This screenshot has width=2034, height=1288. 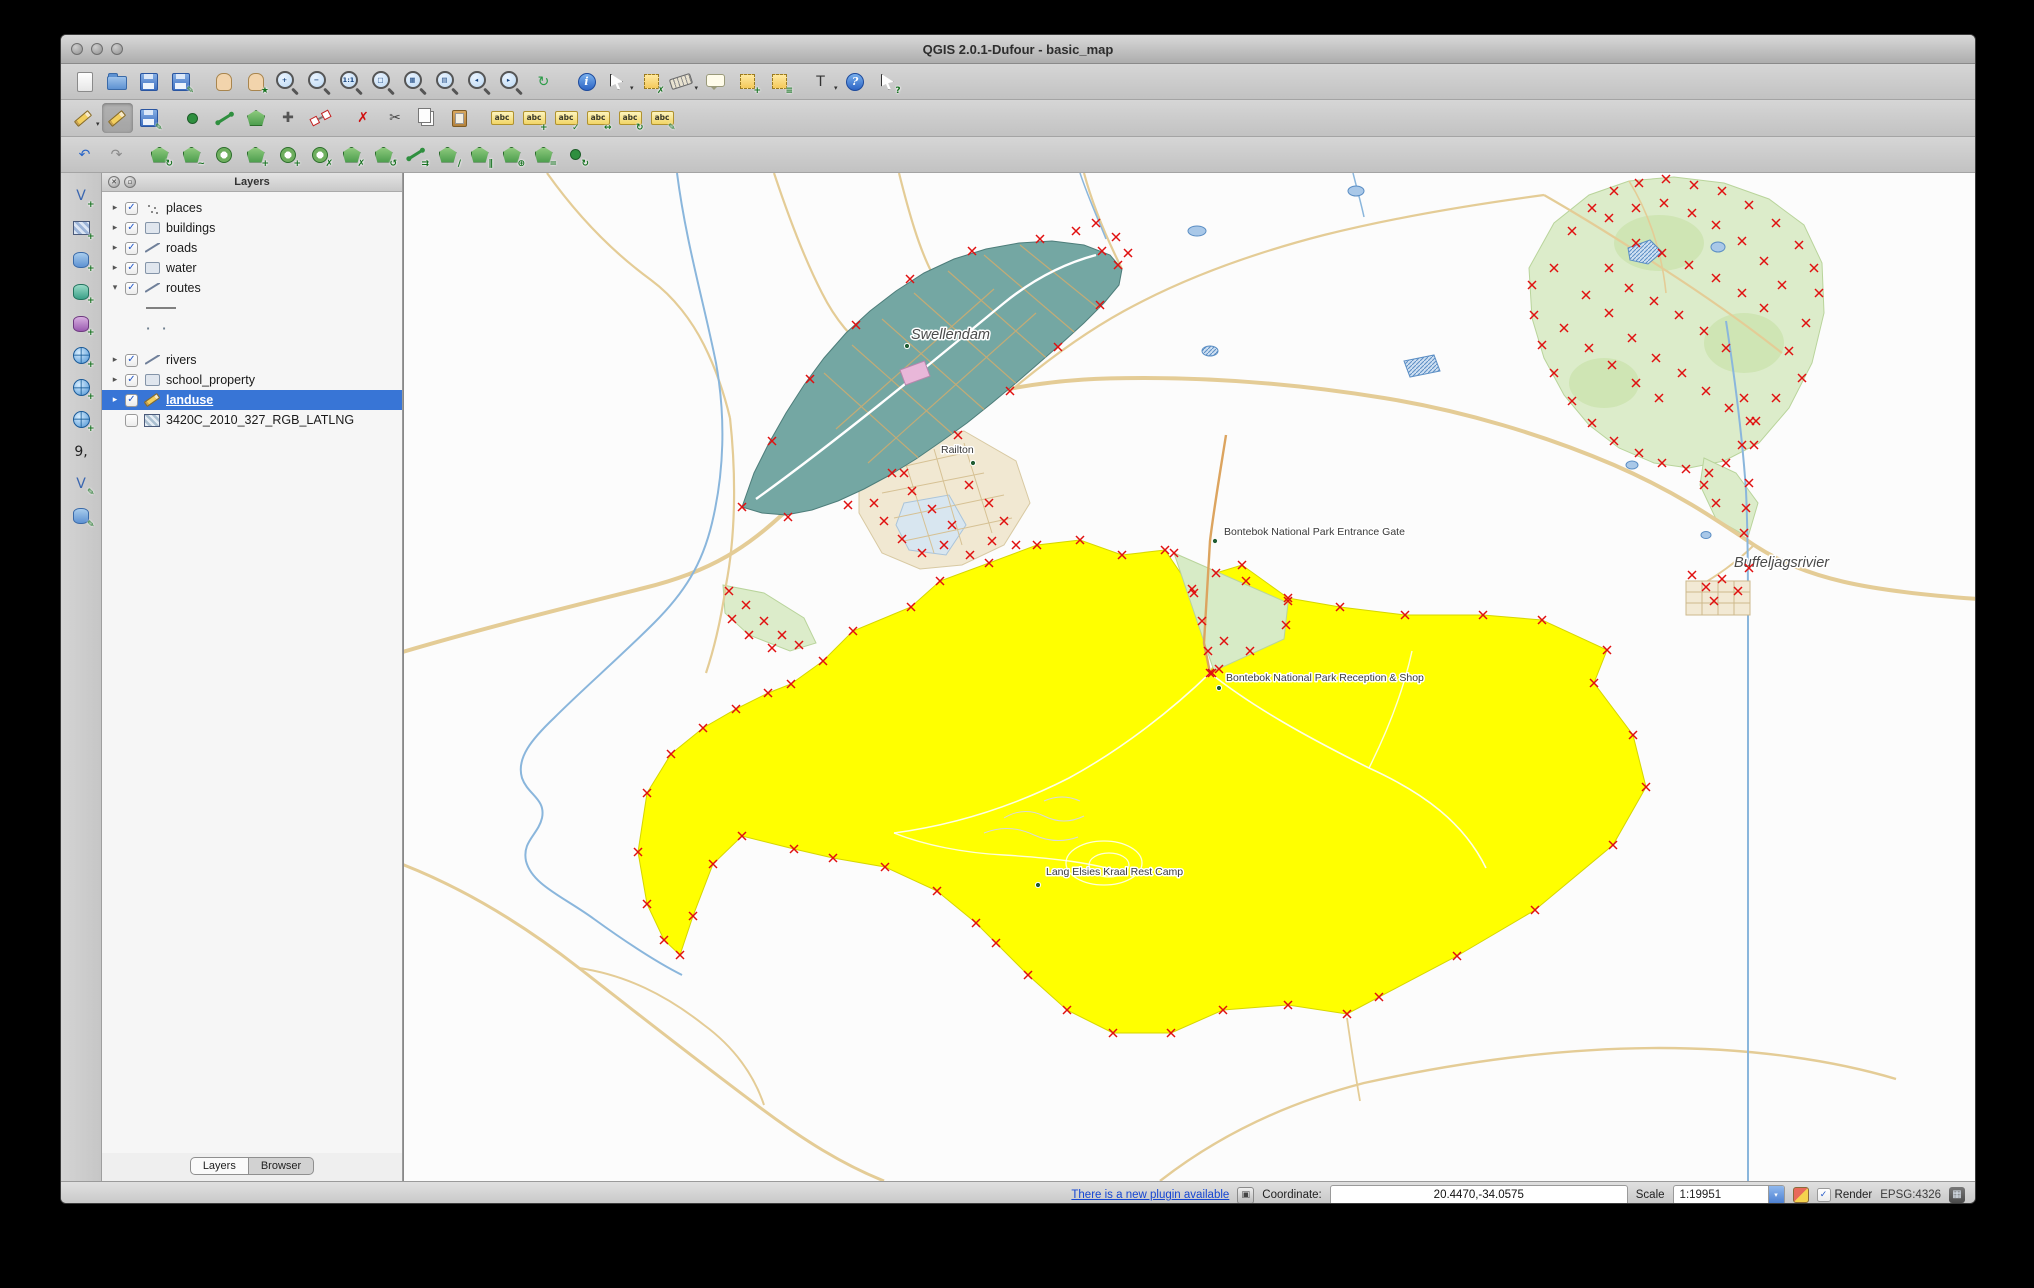 I want to click on reshape-features: ↺, so click(x=383, y=155).